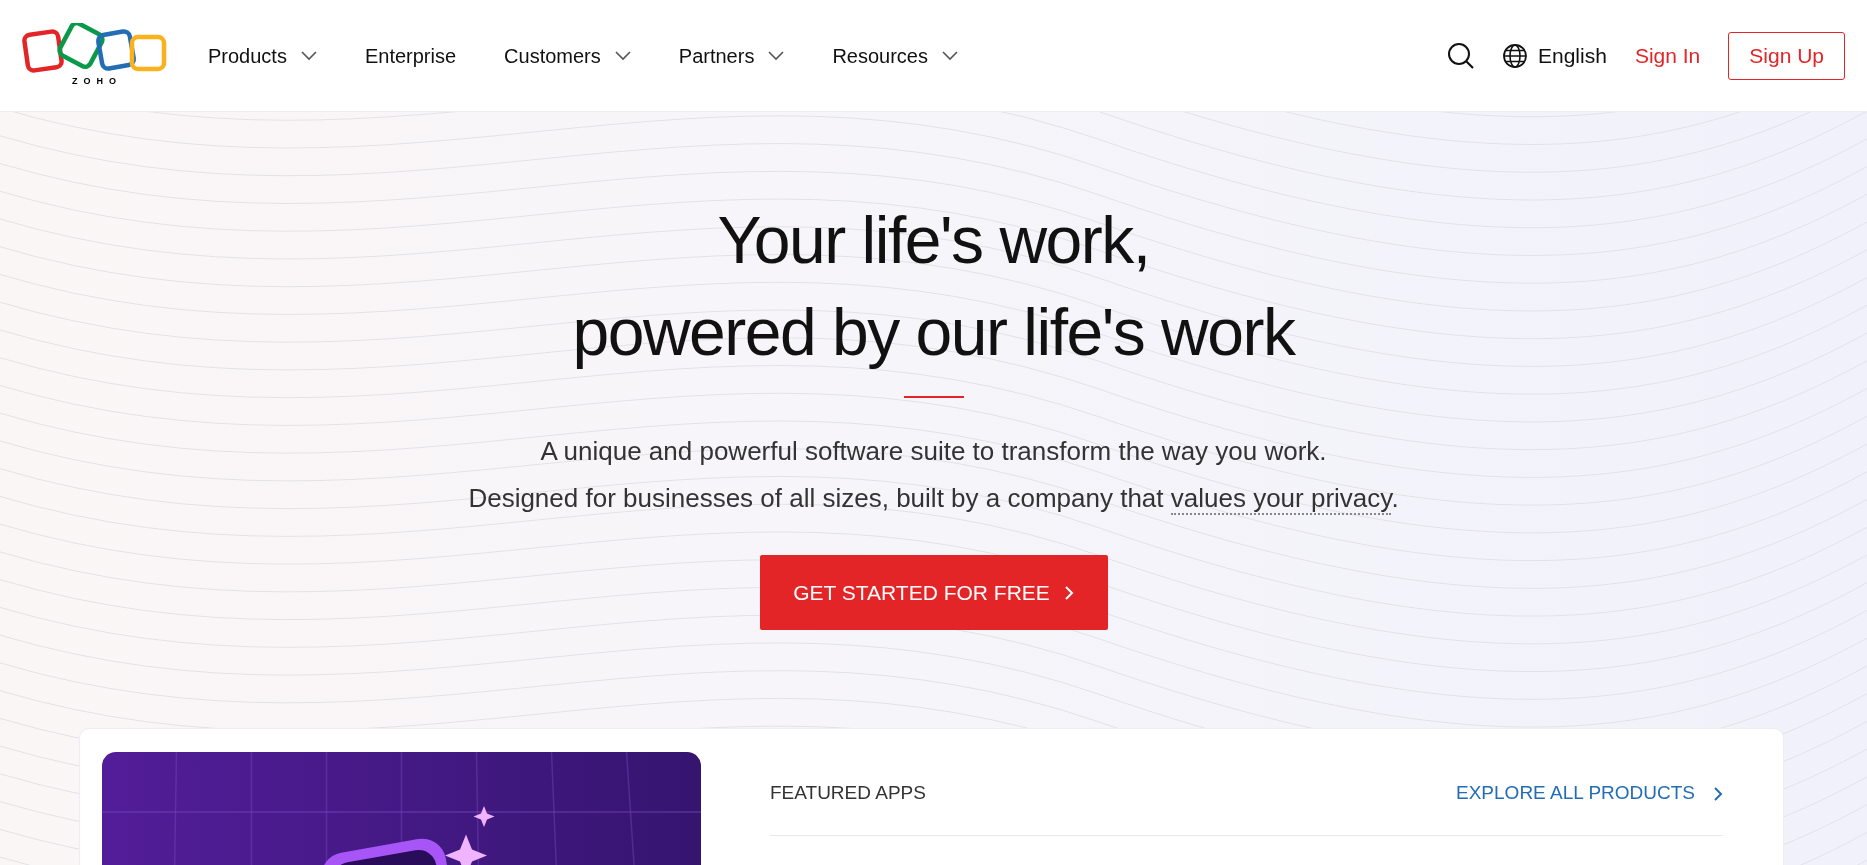 Image resolution: width=1867 pixels, height=865 pixels. What do you see at coordinates (933, 332) in the screenshot?
I see `hero-title: powered by our life's work` at bounding box center [933, 332].